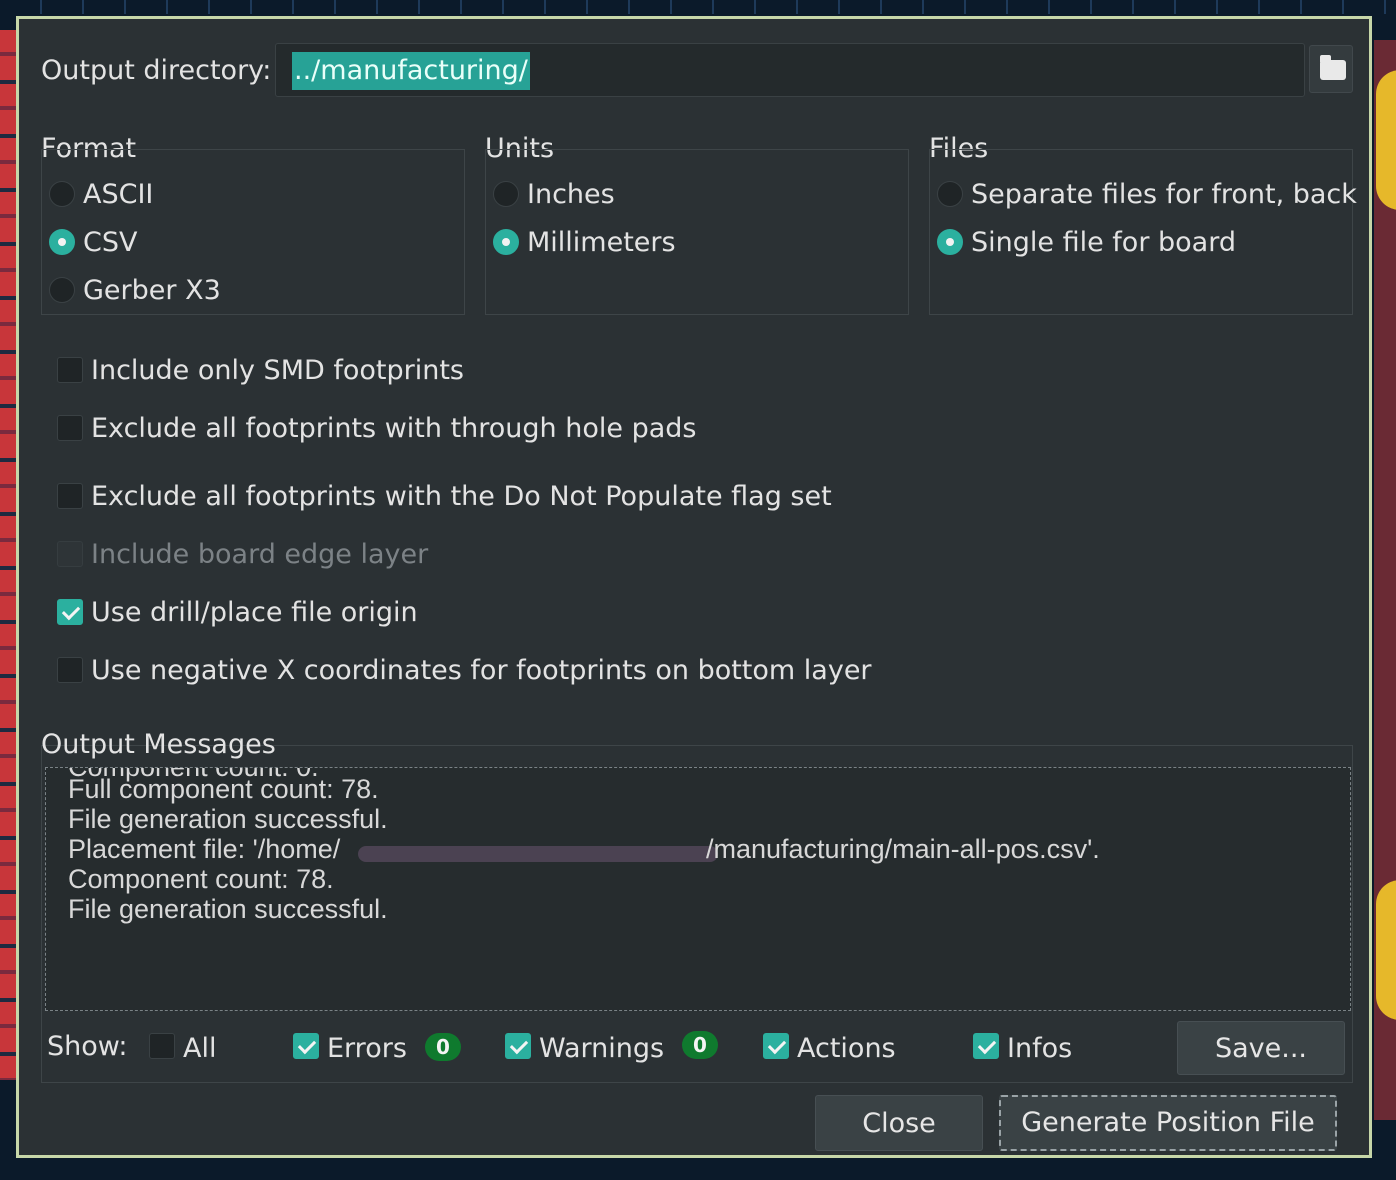 This screenshot has height=1180, width=1396. I want to click on show-filter-label: Show:, so click(87, 1046).